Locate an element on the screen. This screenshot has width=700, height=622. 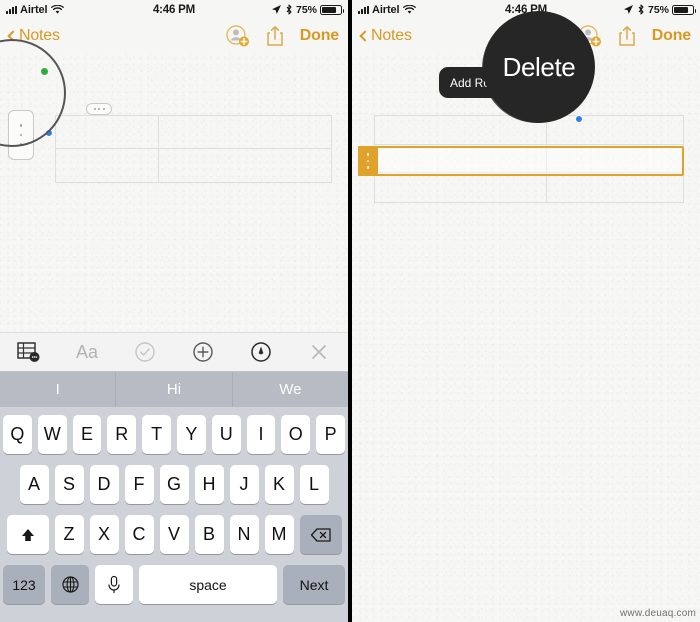
magnified-delete-lens: Delete is located at coordinates (539, 67).